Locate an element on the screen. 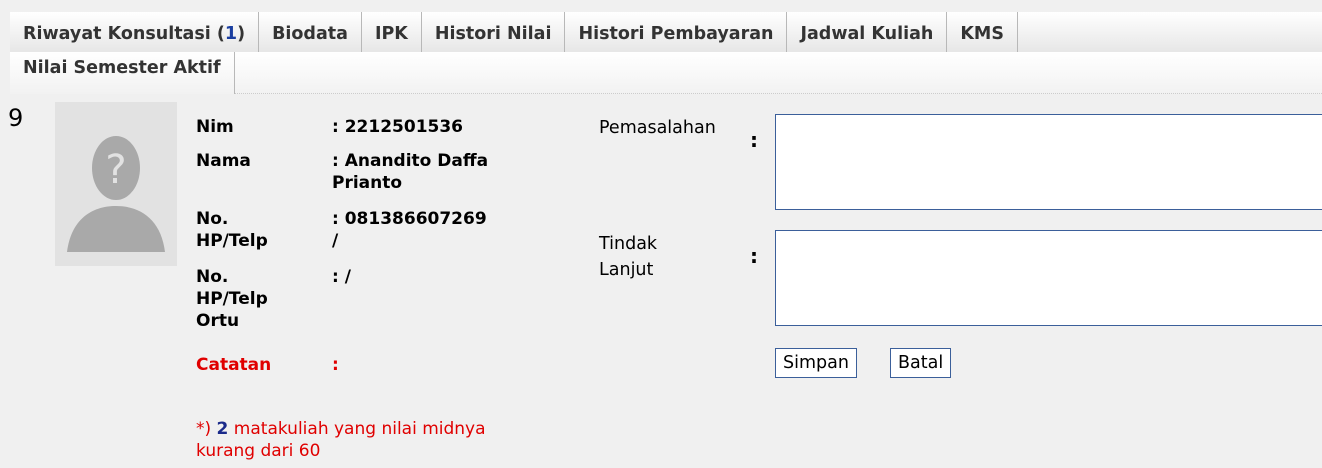  note-text-line2: kurang dari 60 is located at coordinates (258, 451).